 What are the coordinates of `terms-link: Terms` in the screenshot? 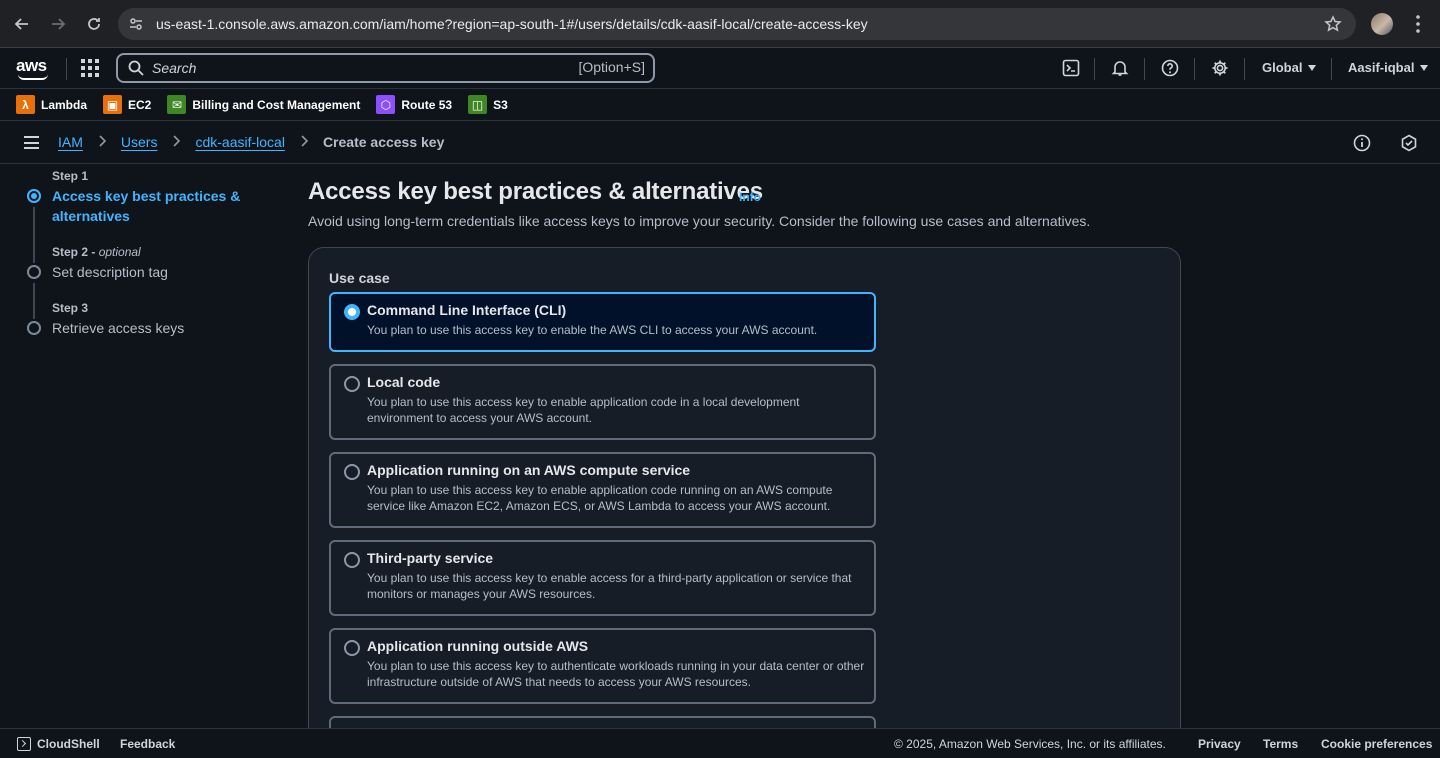 It's located at (1280, 744).